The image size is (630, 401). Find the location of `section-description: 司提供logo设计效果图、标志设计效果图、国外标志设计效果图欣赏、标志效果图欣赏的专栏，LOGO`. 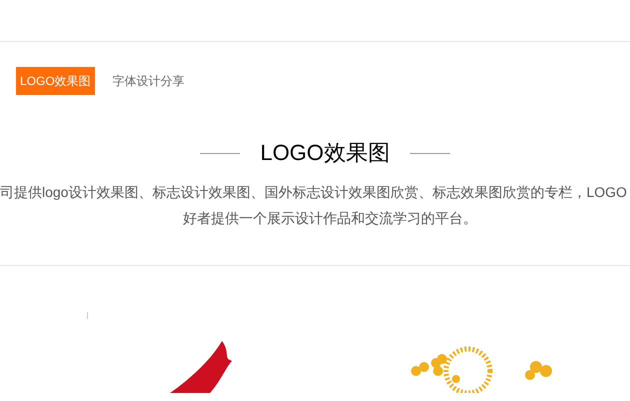

section-description: 司提供logo设计效果图、标志设计效果图、国外标志设计效果图欣赏、标志效果图欣赏的专栏，LOGO is located at coordinates (313, 192).